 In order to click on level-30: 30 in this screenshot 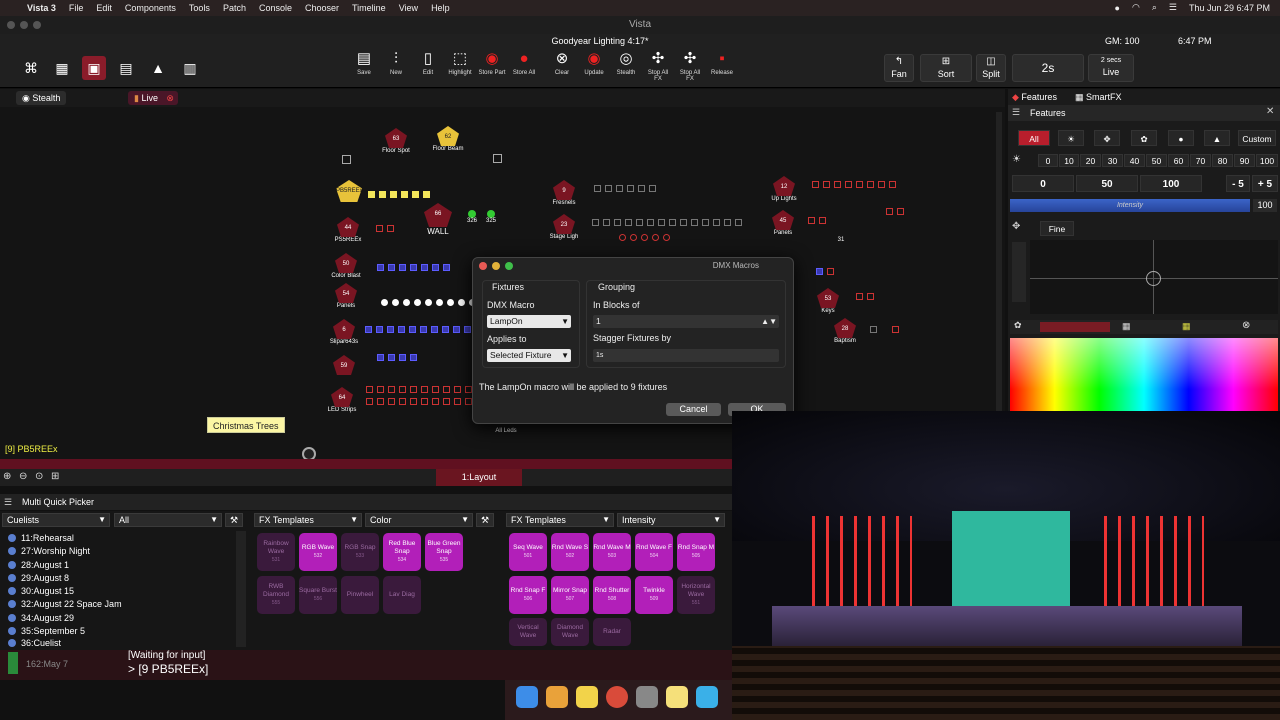, I will do `click(1112, 160)`.